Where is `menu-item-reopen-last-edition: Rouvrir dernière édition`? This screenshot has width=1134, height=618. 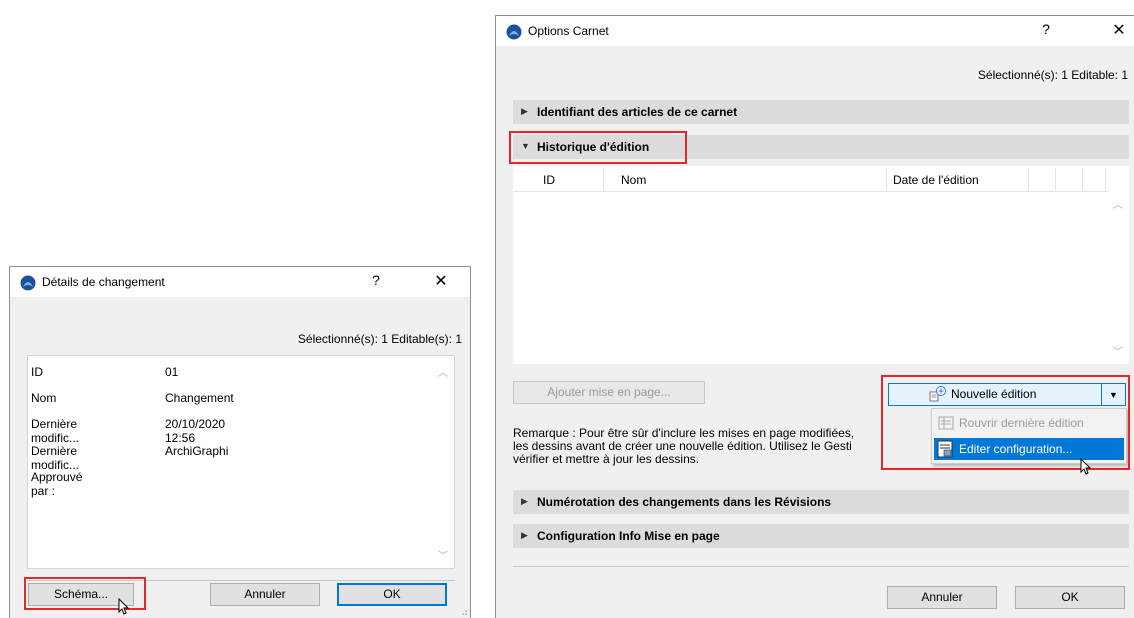 menu-item-reopen-last-edition: Rouvrir dernière édition is located at coordinates (1029, 423).